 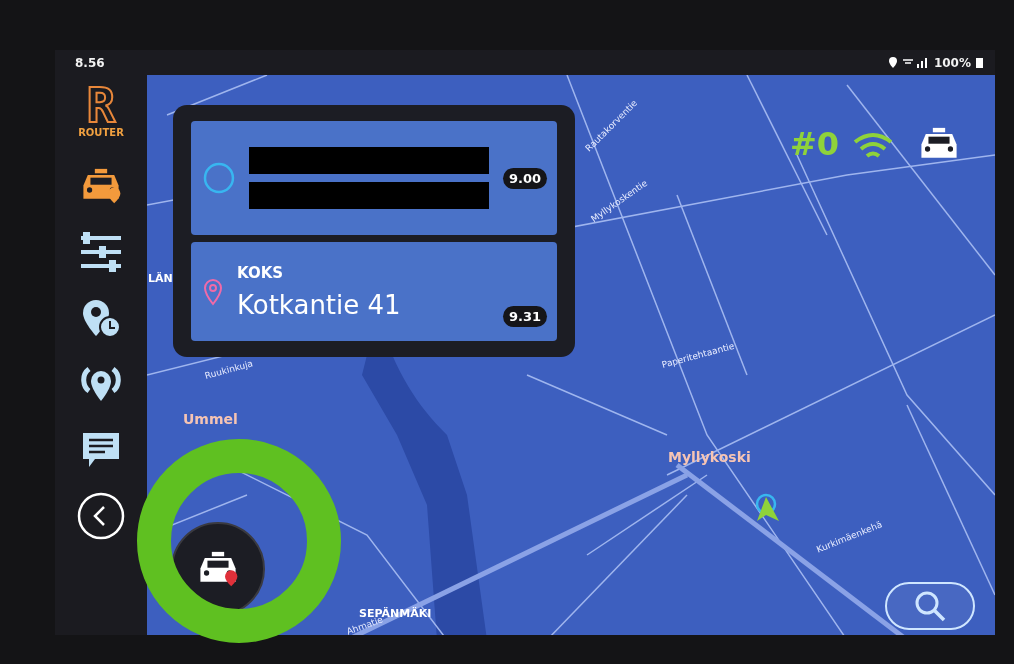 I want to click on place-label: Myllykoski, so click(x=709, y=457).